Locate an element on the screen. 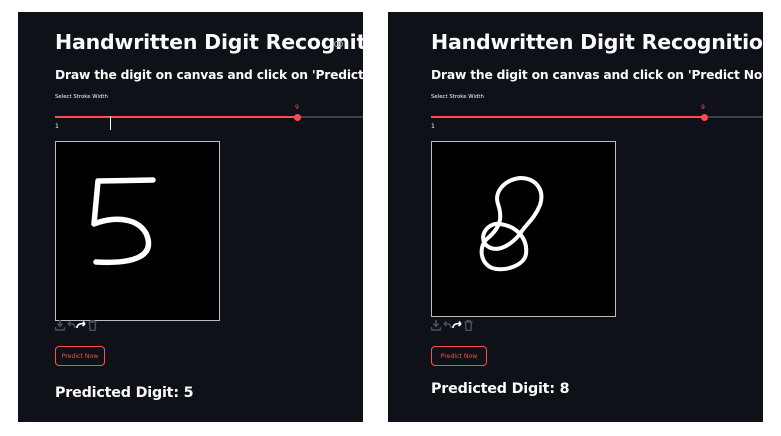 The height and width of the screenshot is (436, 781). digit-8-stroke is located at coordinates (511, 224).